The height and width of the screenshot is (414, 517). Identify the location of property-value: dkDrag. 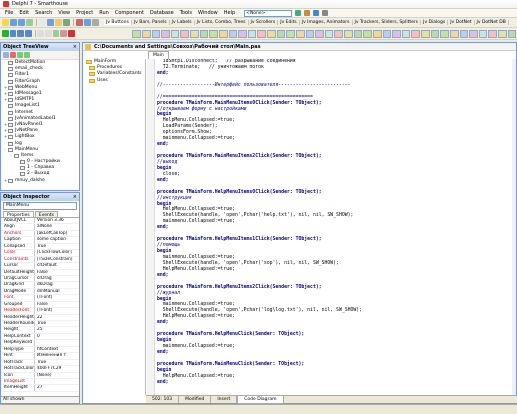
(57, 284).